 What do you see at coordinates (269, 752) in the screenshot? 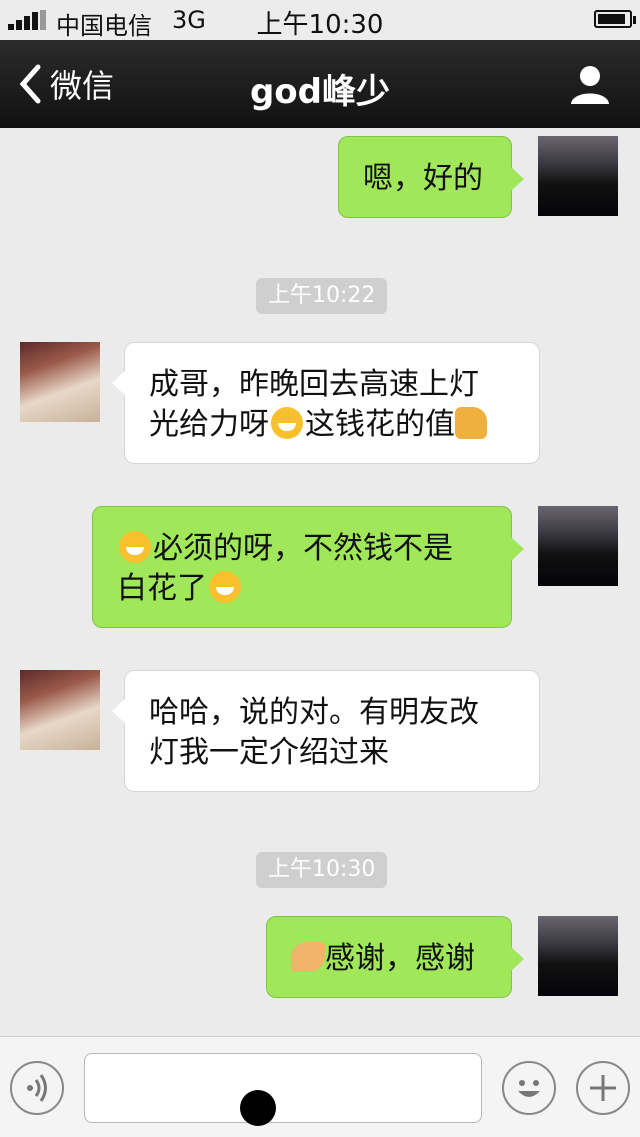
I see `message-text: 灯我一定介绍过来` at bounding box center [269, 752].